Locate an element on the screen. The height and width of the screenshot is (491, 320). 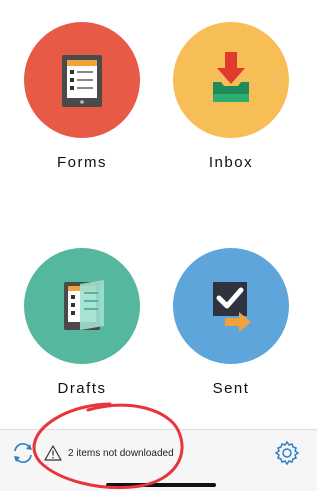
warning-icon is located at coordinates (53, 453).